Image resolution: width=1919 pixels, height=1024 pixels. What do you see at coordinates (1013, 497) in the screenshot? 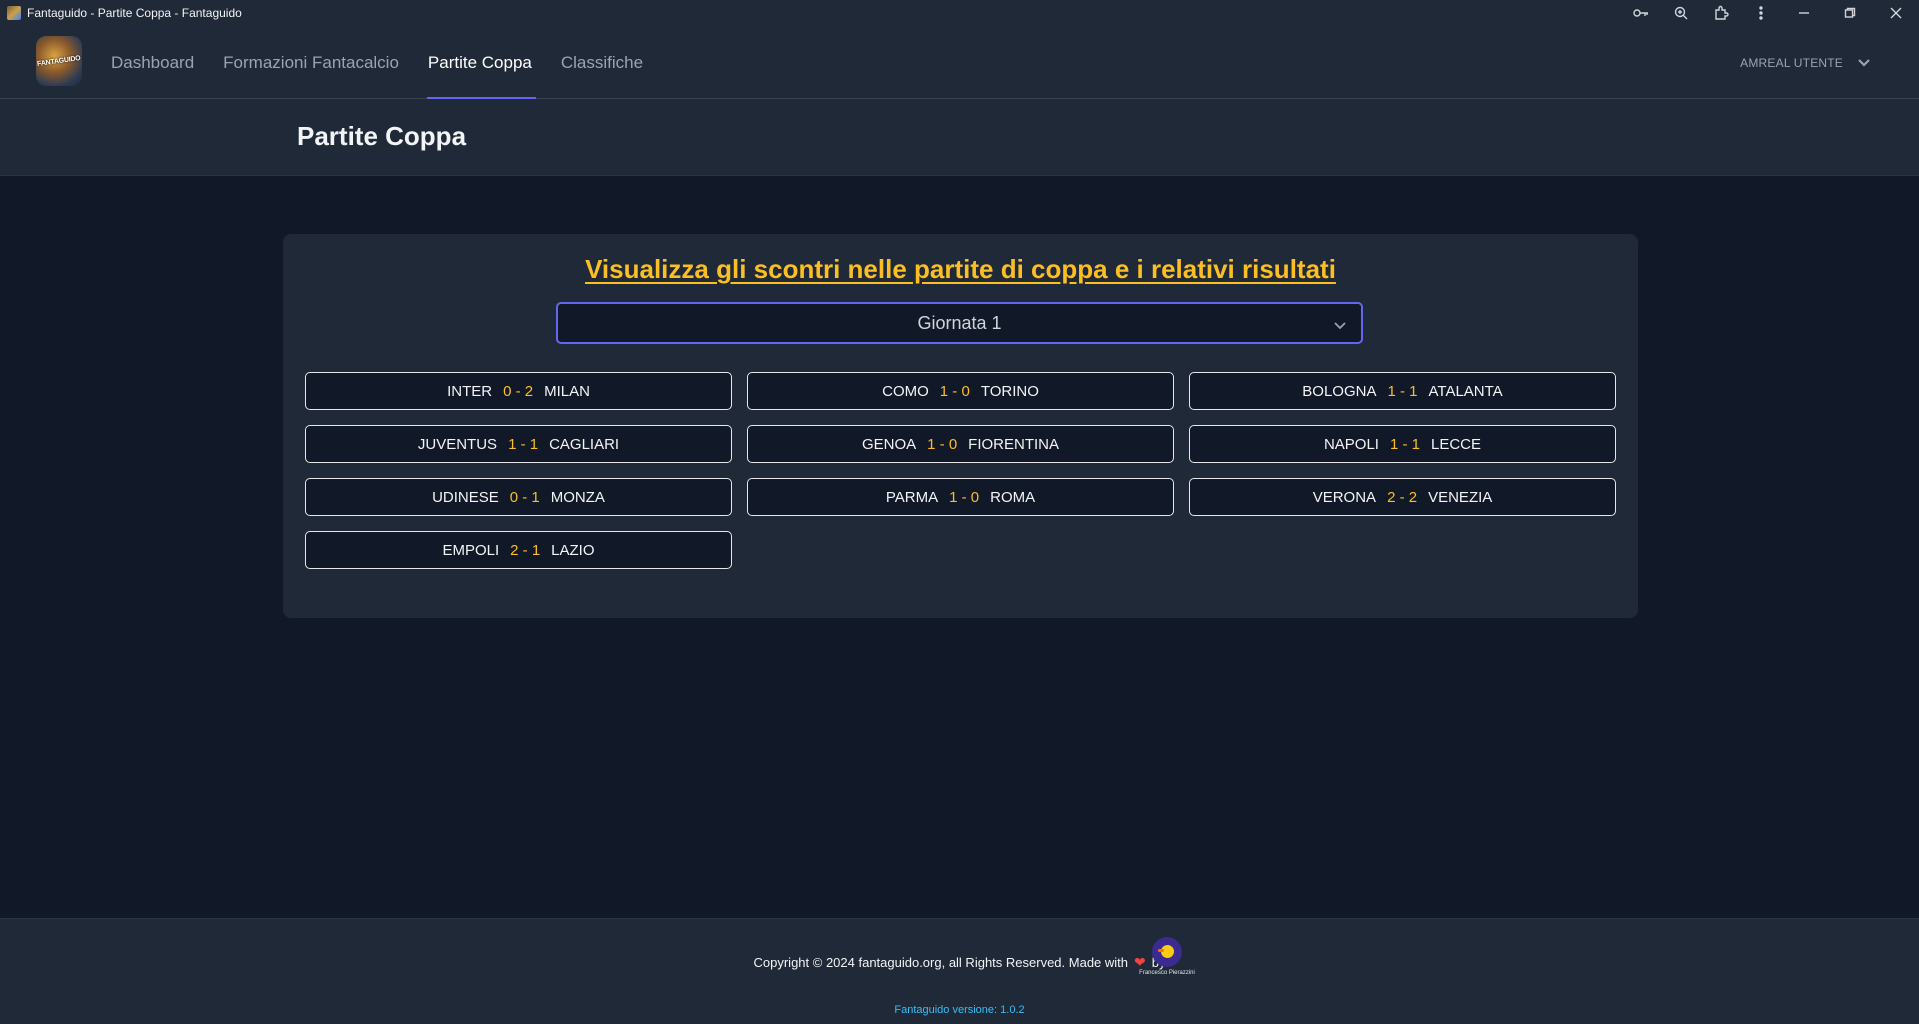
I see `away-team: ROMA` at bounding box center [1013, 497].